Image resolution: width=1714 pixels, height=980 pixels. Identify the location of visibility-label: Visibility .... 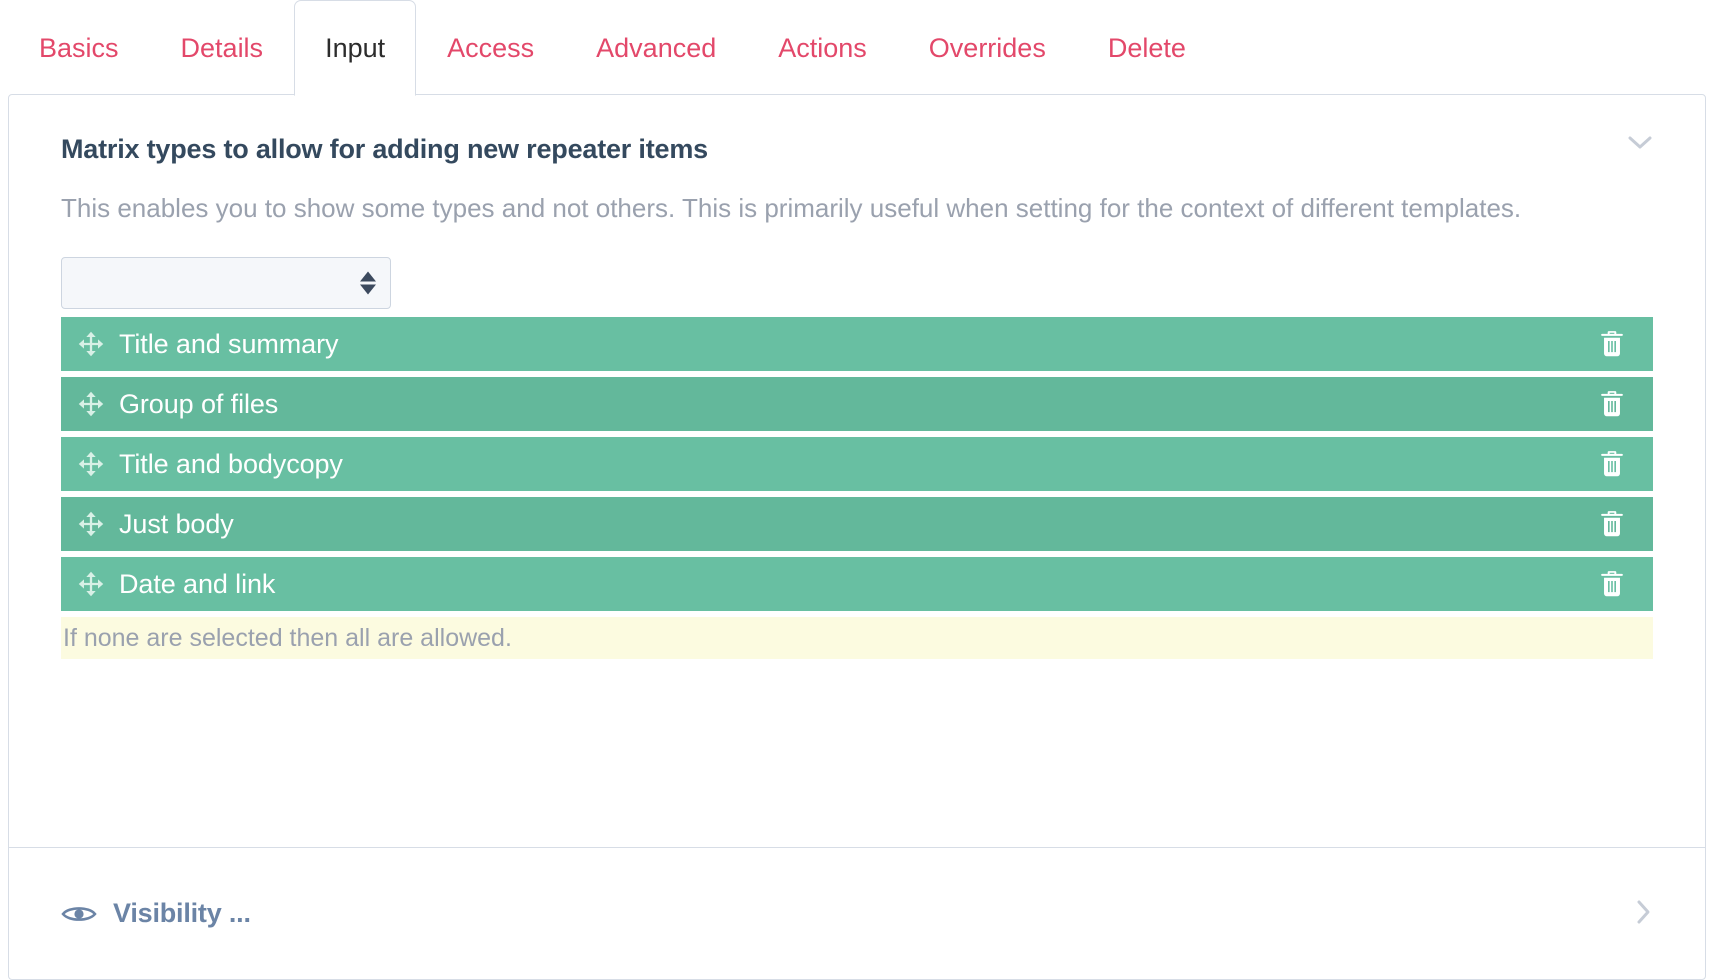
(182, 913).